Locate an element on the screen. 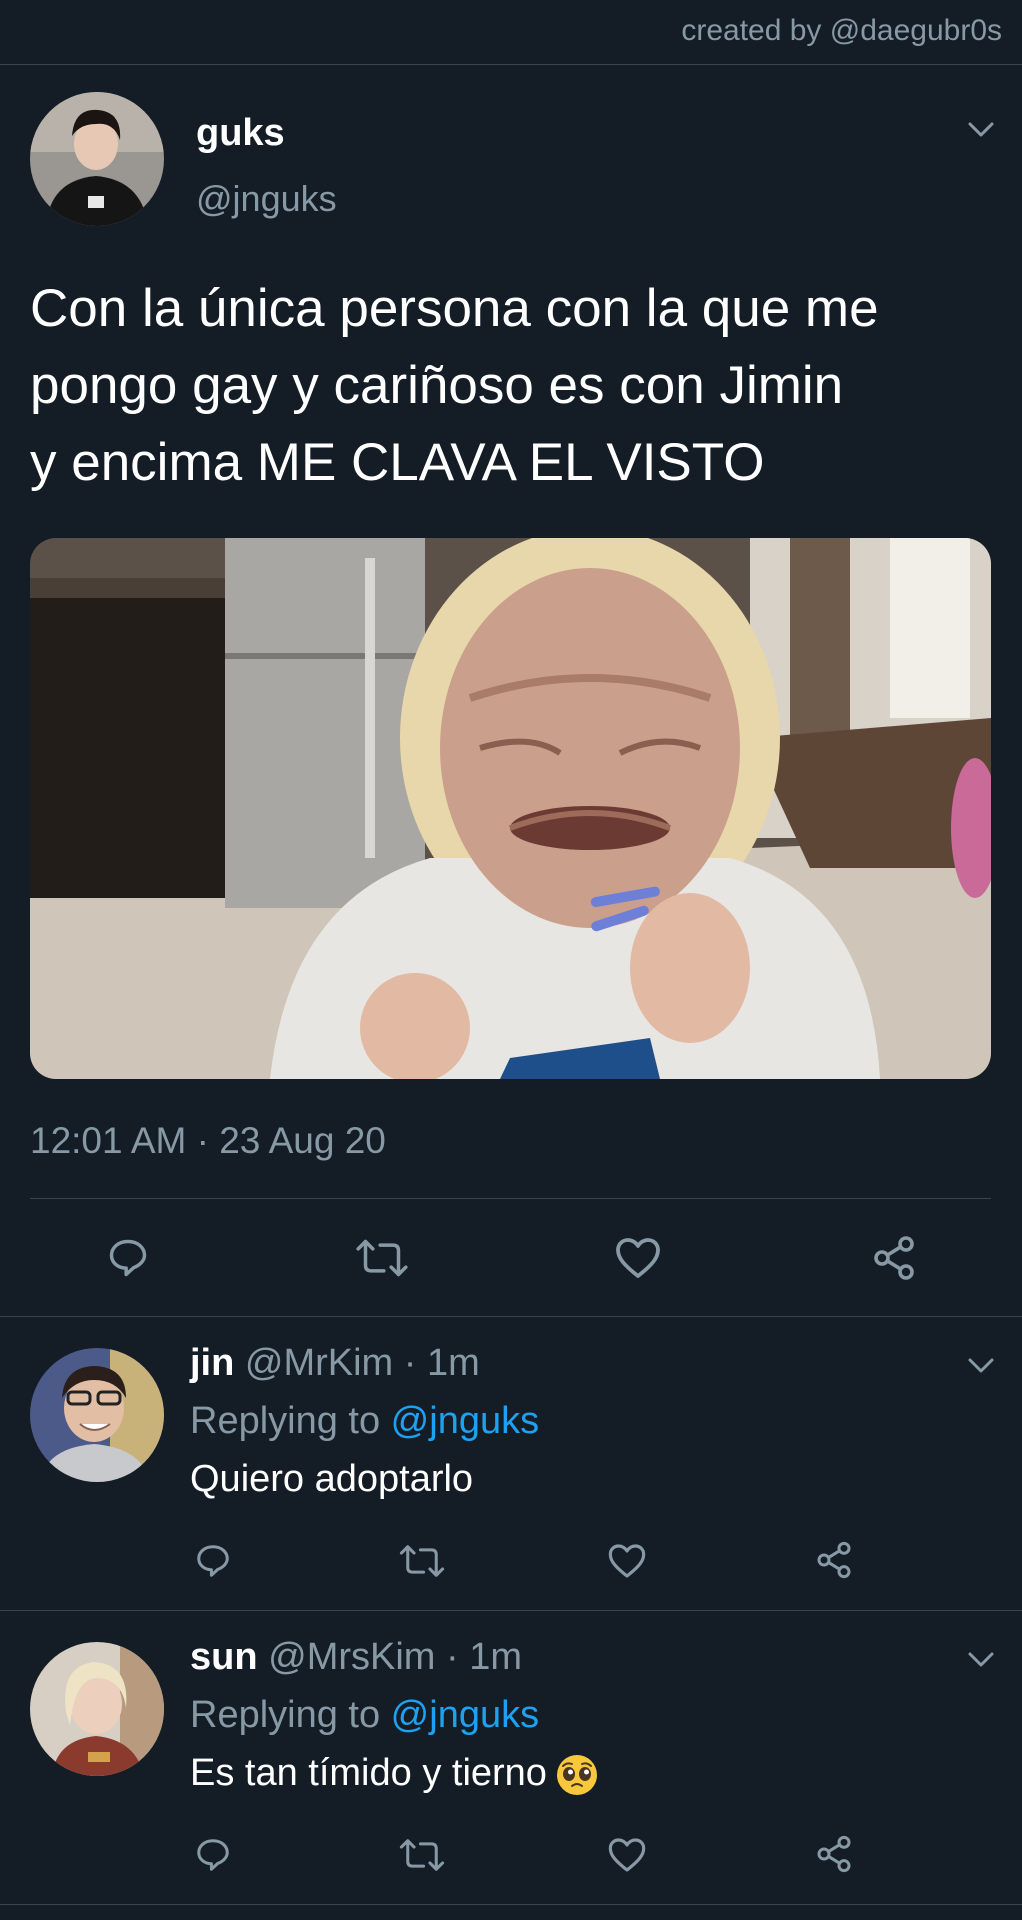  author-name: guks is located at coordinates (240, 133).